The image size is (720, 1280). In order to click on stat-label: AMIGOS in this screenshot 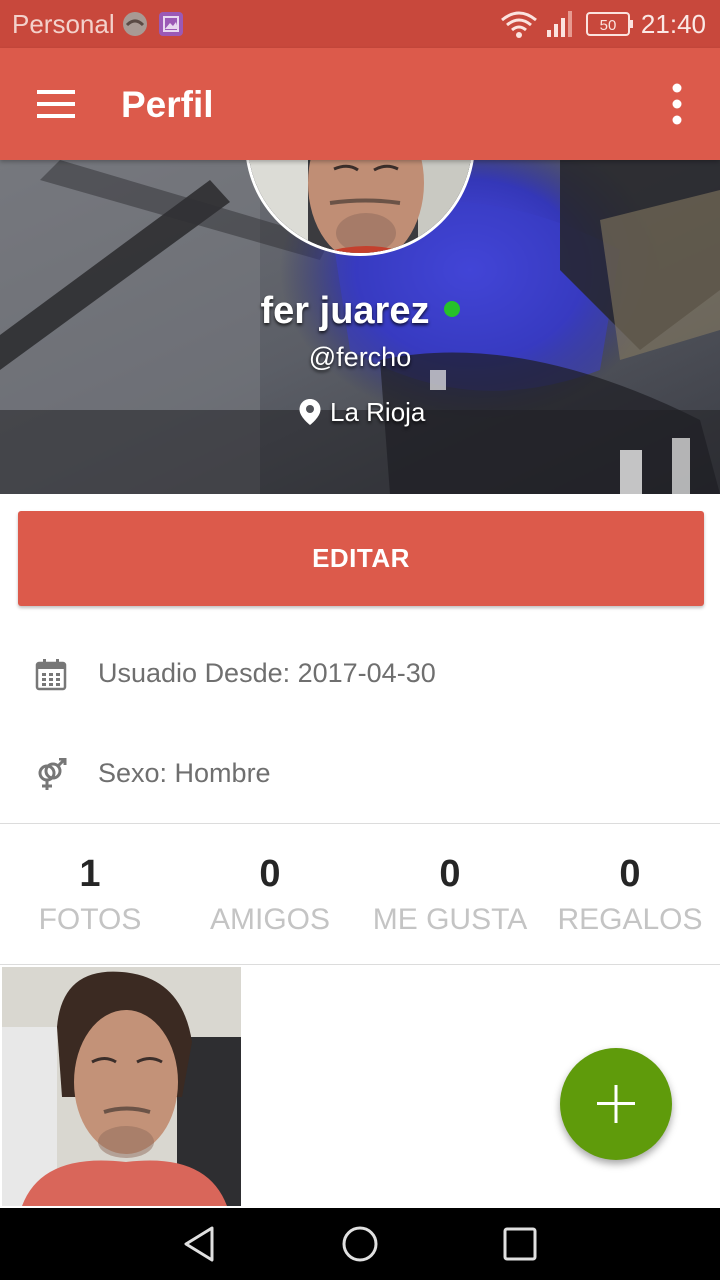, I will do `click(269, 919)`.